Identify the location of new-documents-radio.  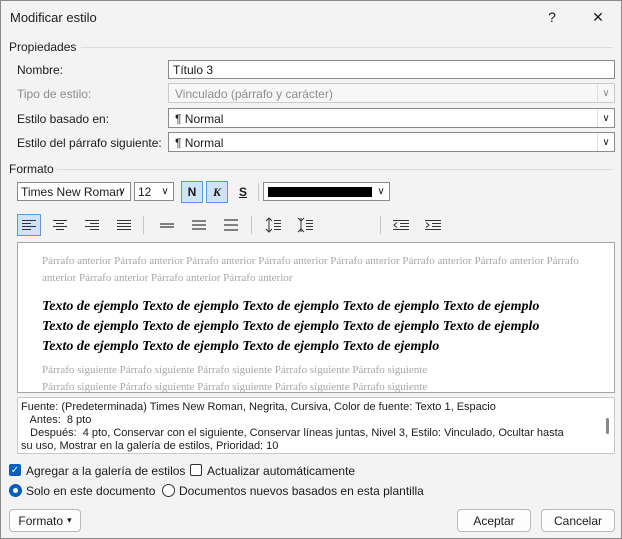
(168, 490).